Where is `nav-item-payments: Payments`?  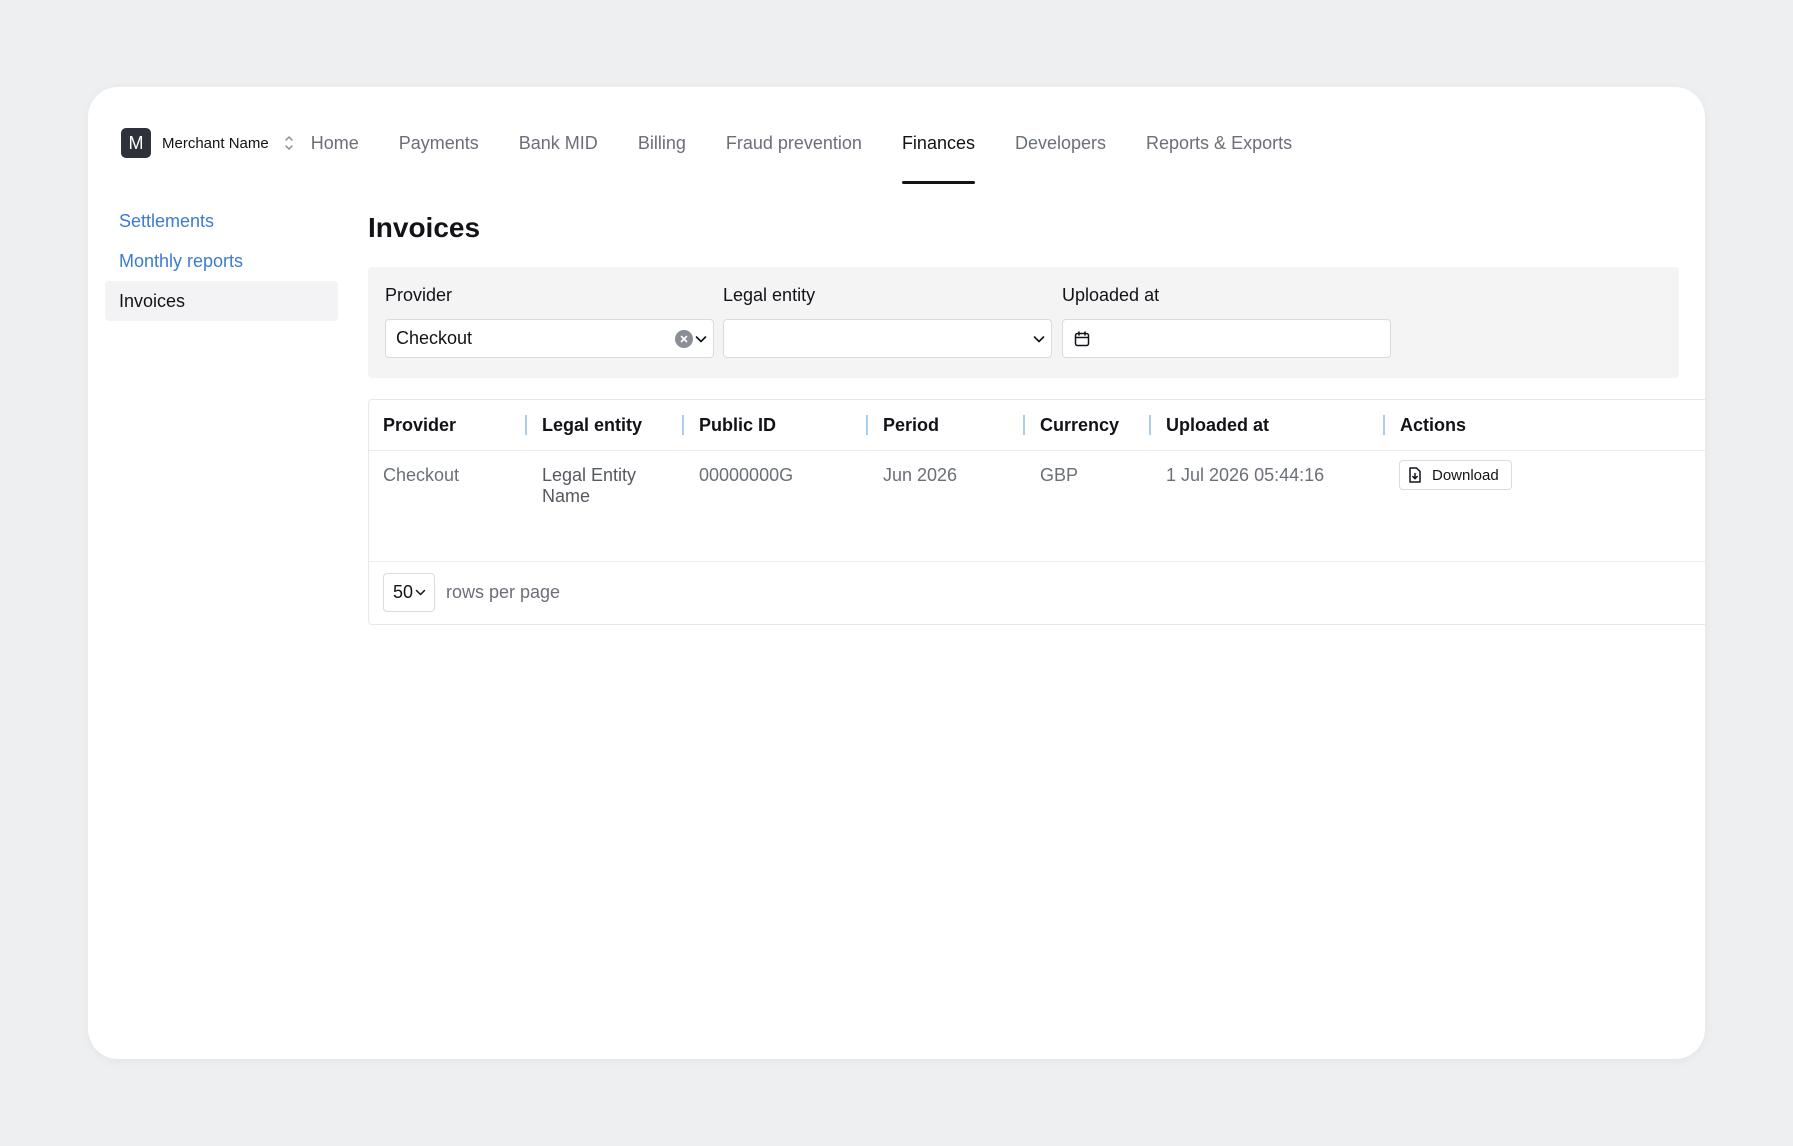
nav-item-payments: Payments is located at coordinates (439, 143).